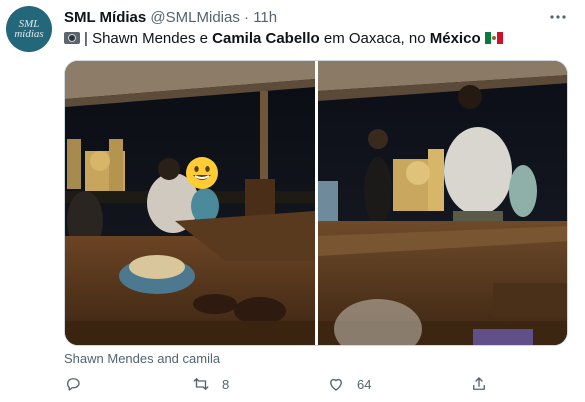 The height and width of the screenshot is (402, 585). I want to click on reply-button, so click(79, 384).